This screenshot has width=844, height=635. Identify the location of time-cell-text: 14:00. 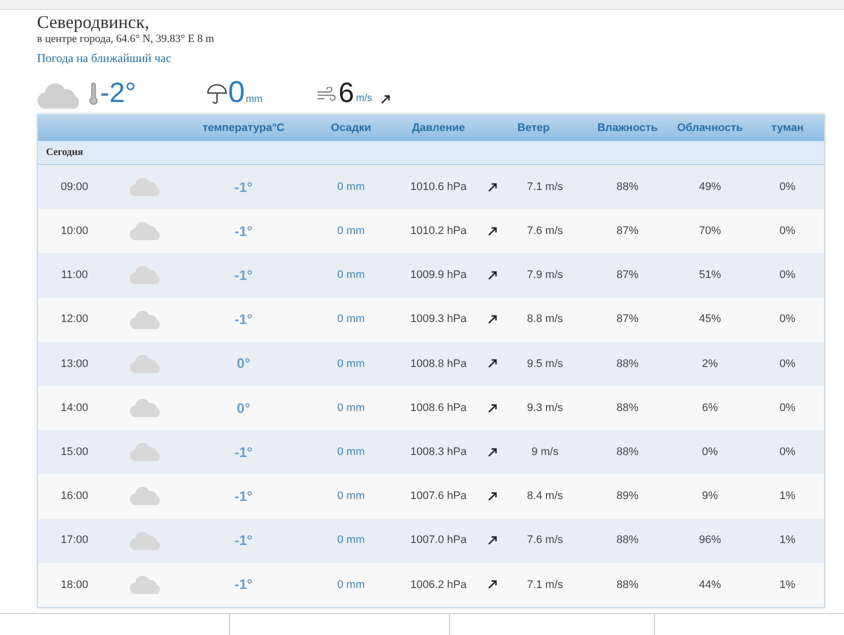
(75, 408).